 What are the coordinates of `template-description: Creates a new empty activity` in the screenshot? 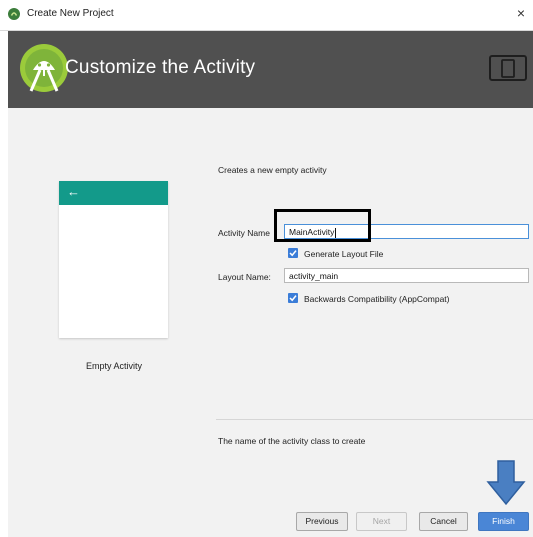 It's located at (272, 170).